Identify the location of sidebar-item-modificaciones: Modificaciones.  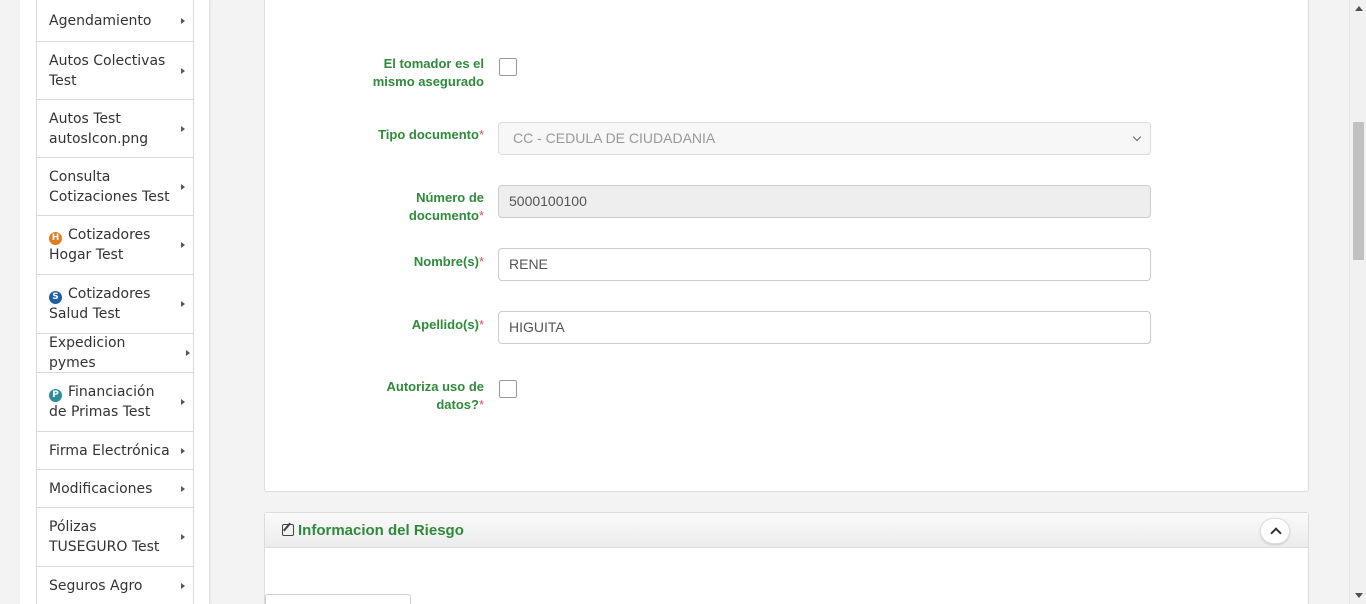
(115, 489).